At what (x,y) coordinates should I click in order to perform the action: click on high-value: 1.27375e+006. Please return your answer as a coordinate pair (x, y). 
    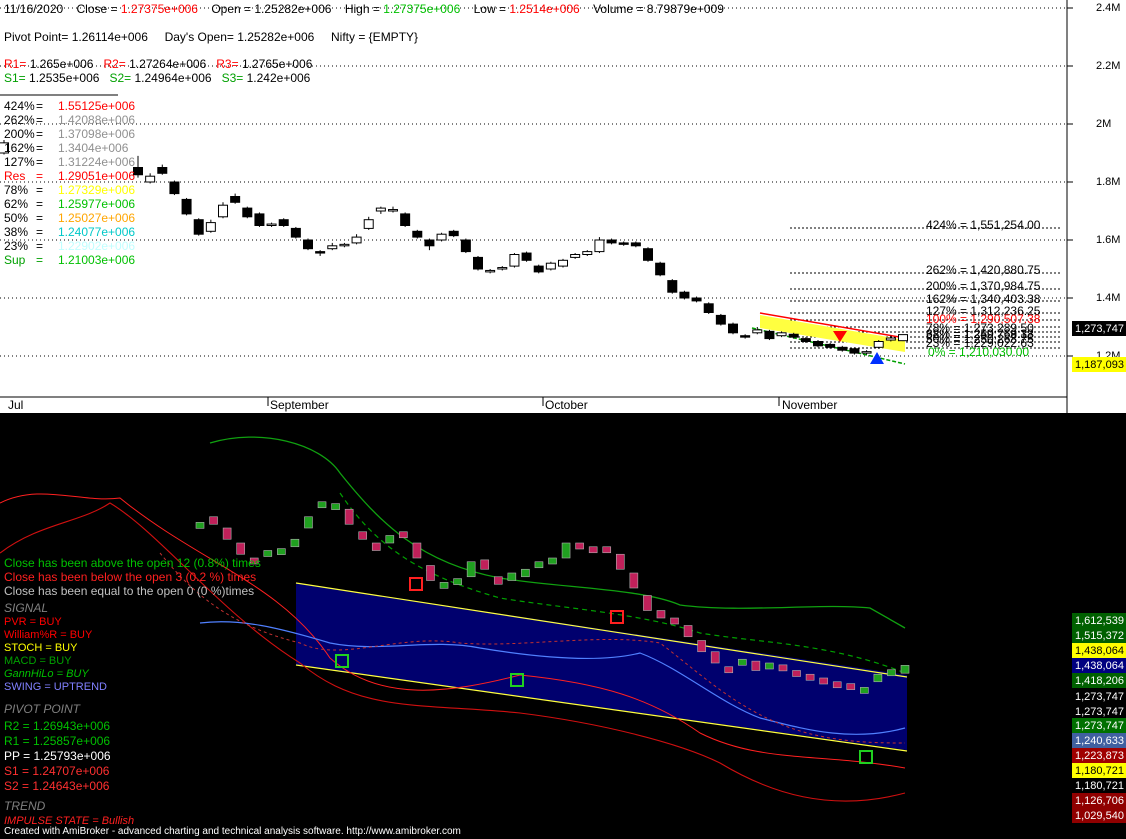
    Looking at the image, I should click on (422, 9).